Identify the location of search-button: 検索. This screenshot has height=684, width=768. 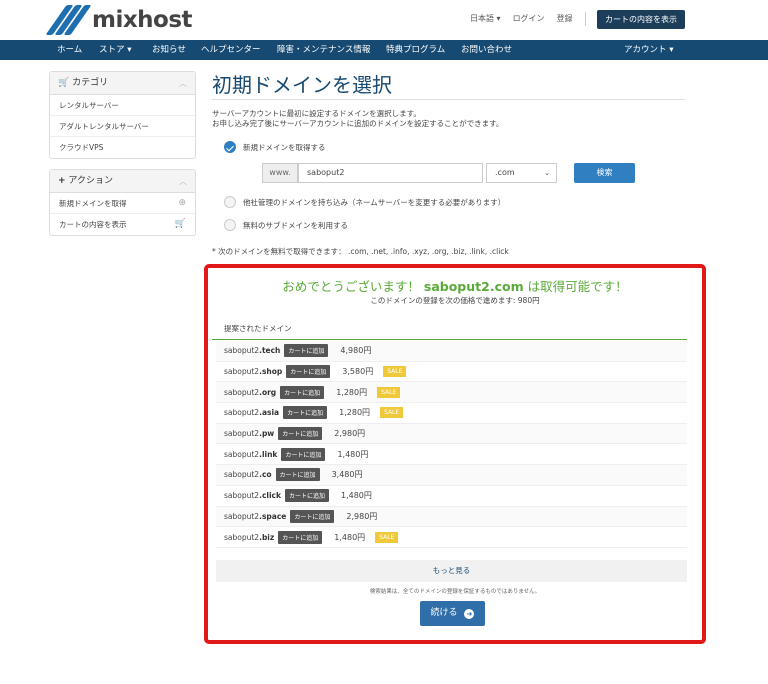
(604, 173).